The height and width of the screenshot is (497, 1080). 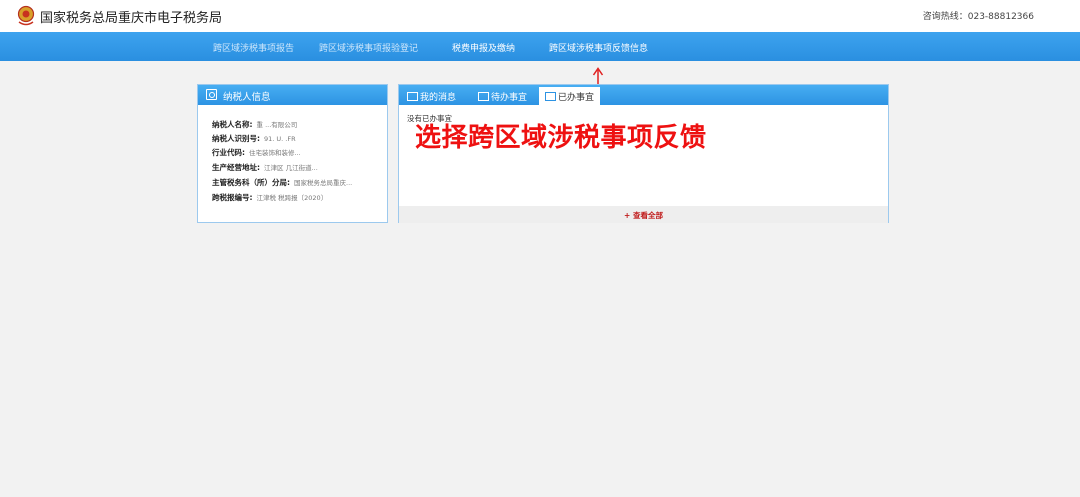 What do you see at coordinates (368, 47) in the screenshot?
I see `nav-cross-region-registration: 跨区域涉税事项报验登记` at bounding box center [368, 47].